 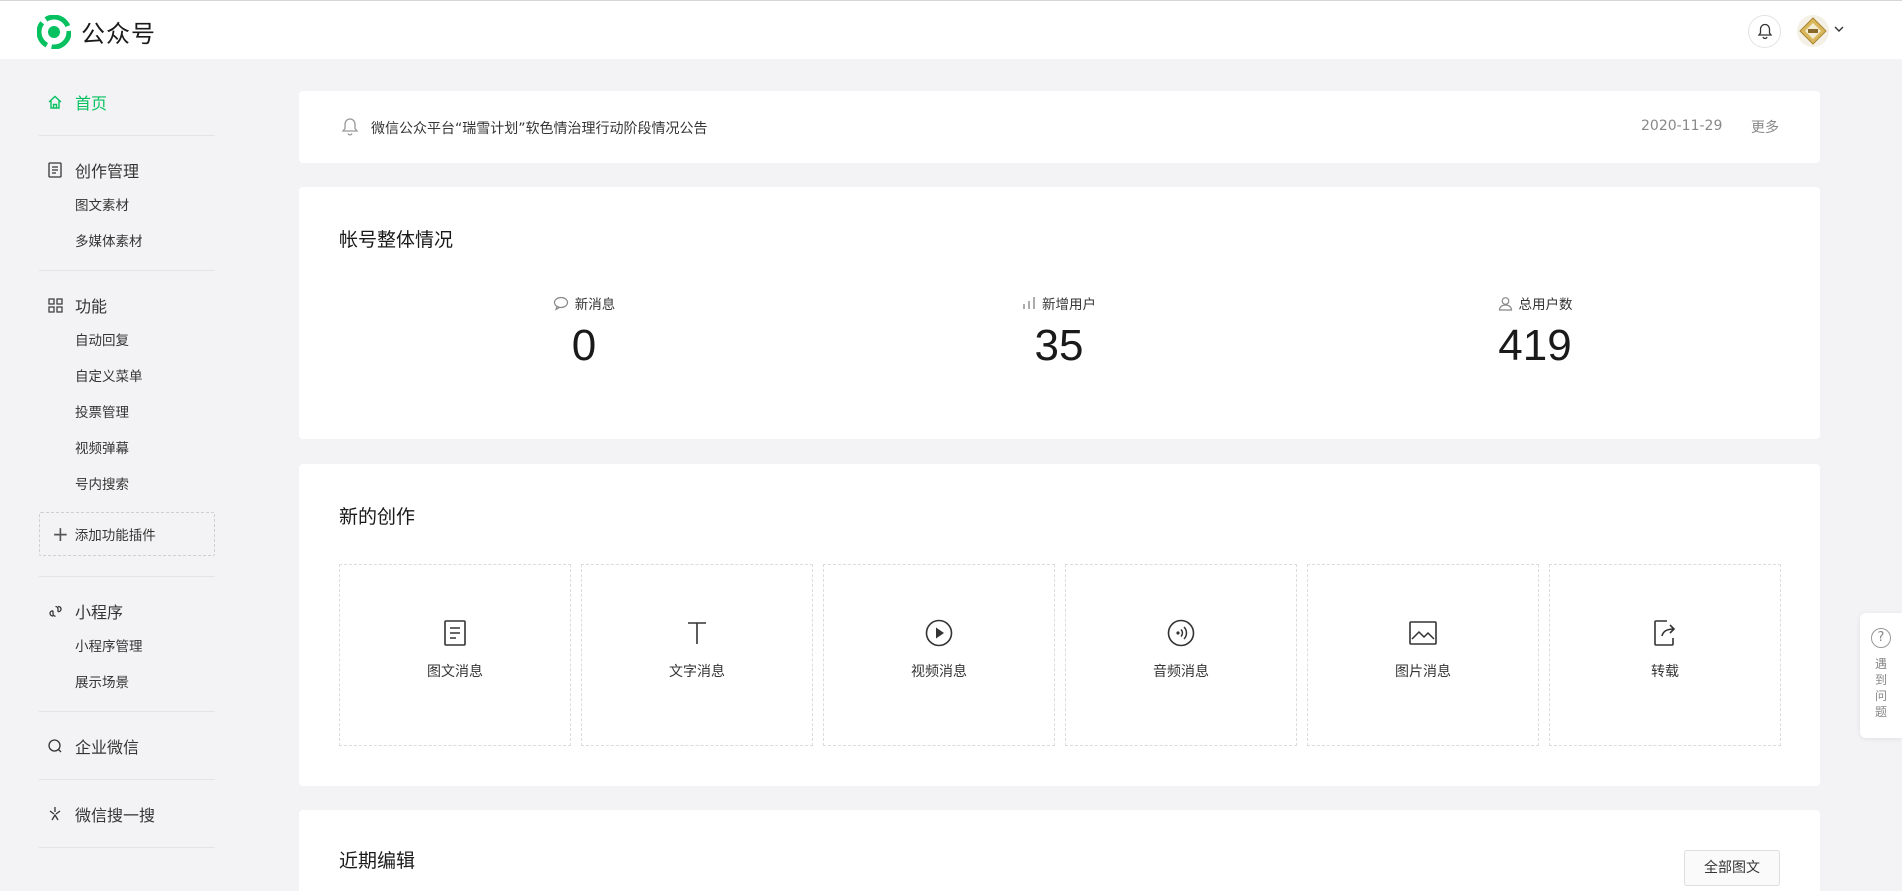 I want to click on create-video-tile: 视频消息, so click(x=939, y=655).